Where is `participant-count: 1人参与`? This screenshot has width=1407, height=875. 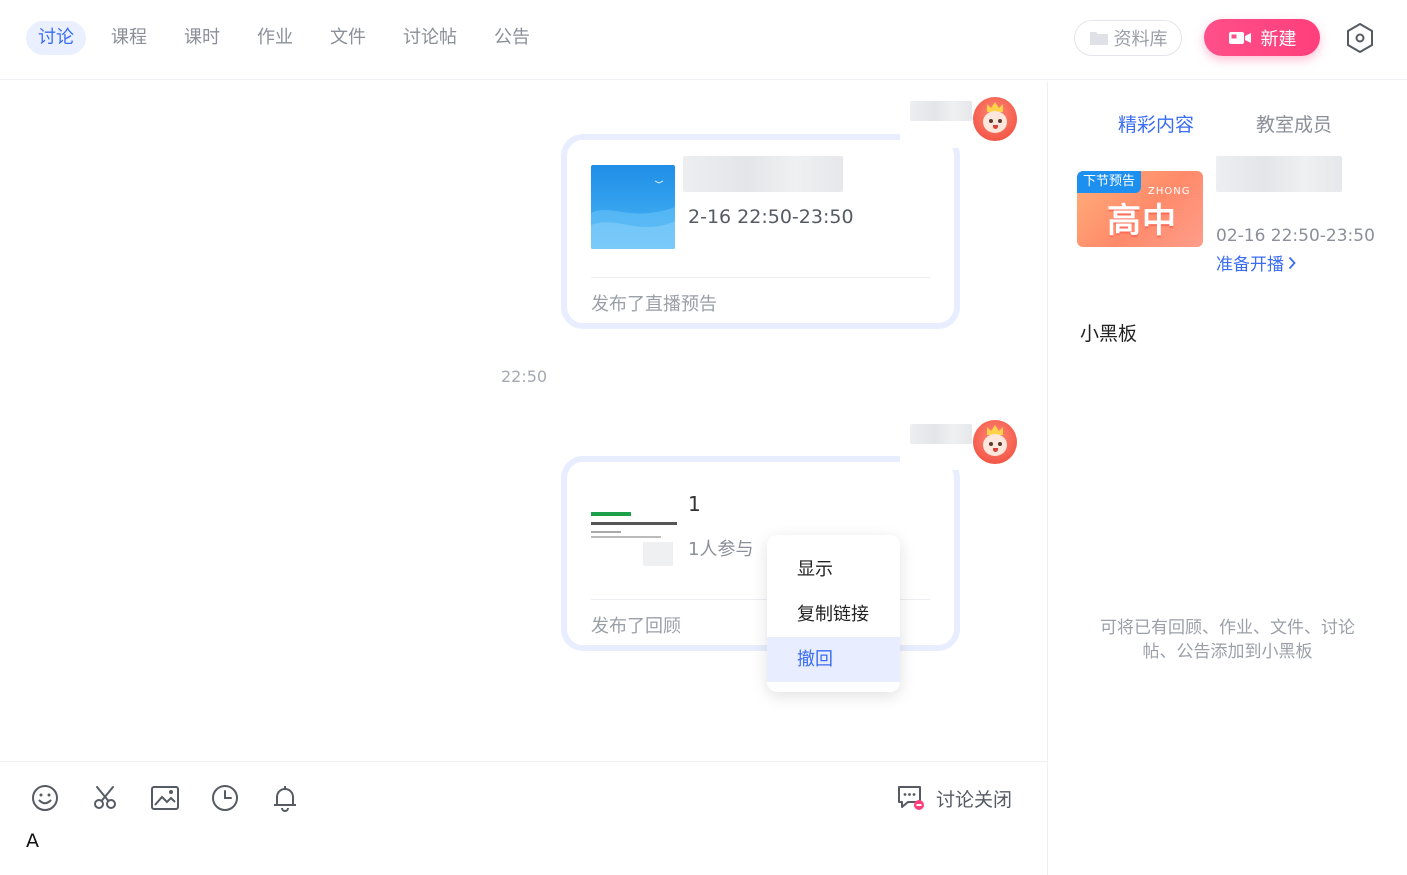
participant-count: 1人参与 is located at coordinates (721, 549).